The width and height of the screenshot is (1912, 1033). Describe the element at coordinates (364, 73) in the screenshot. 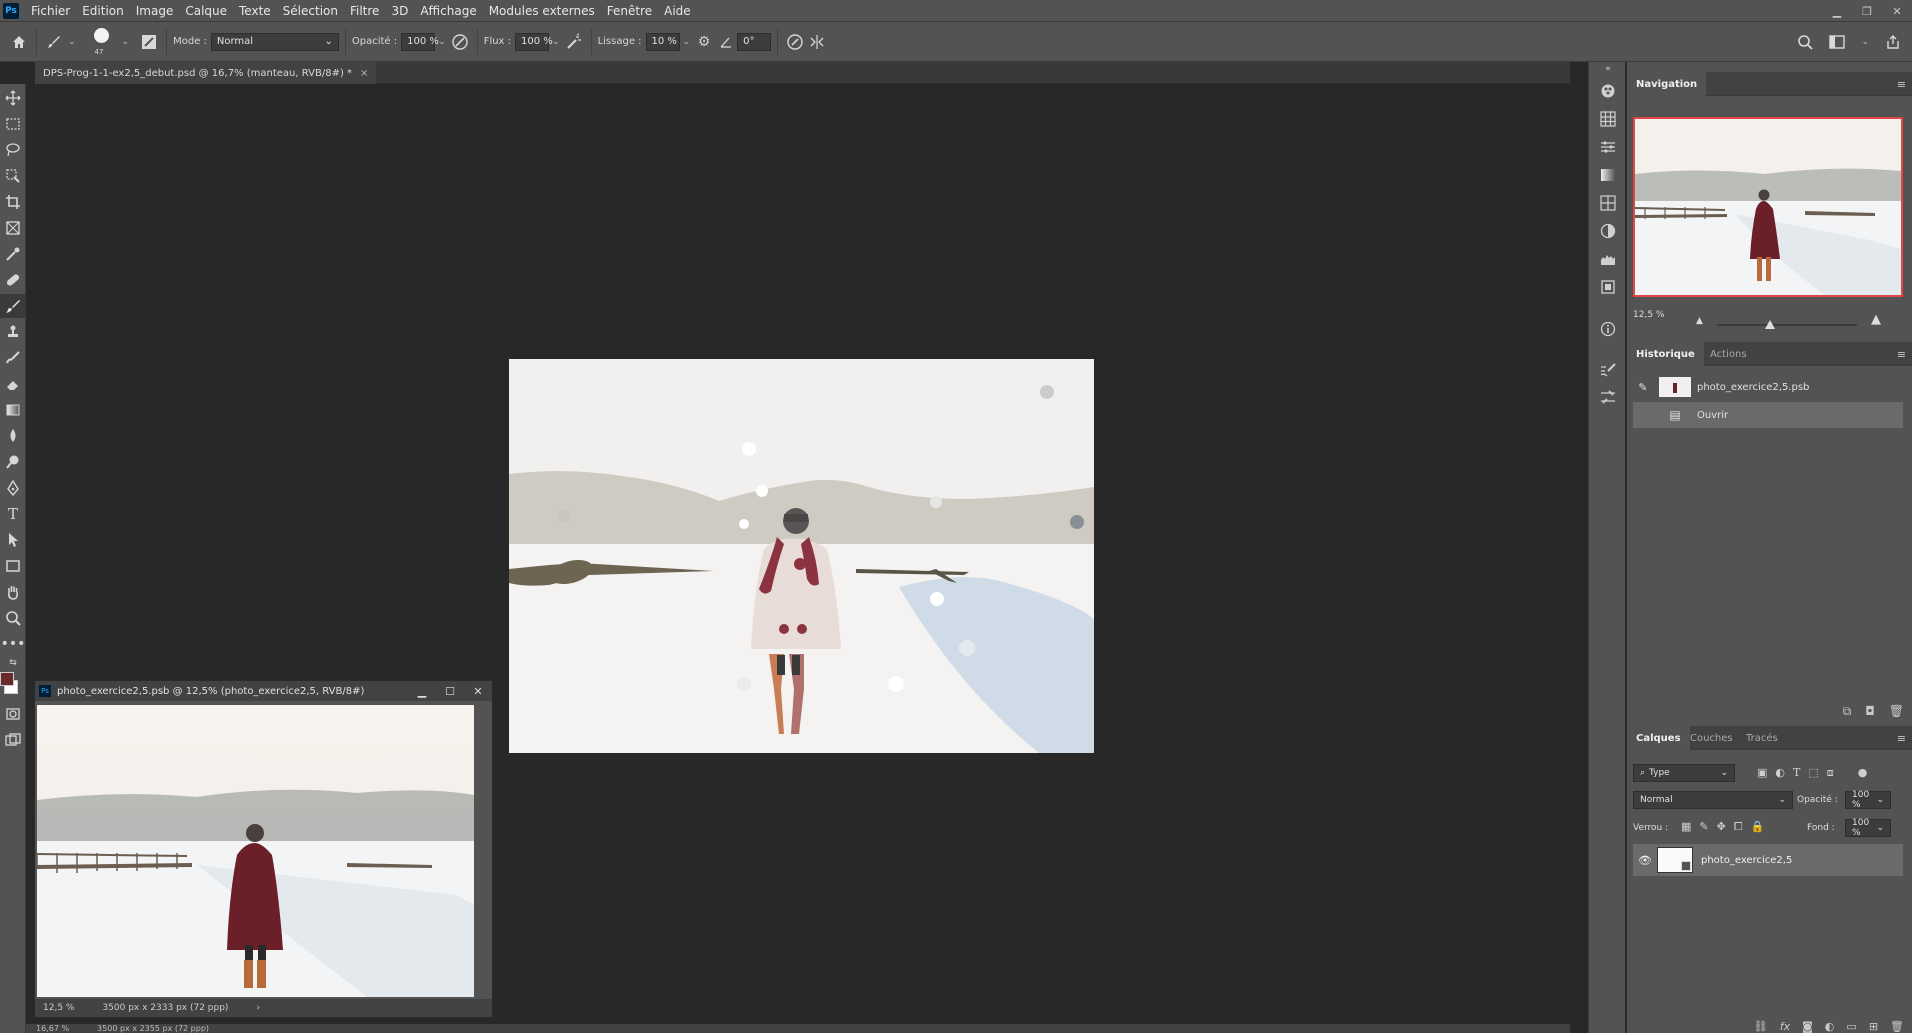

I see `close-icon: ×` at that location.